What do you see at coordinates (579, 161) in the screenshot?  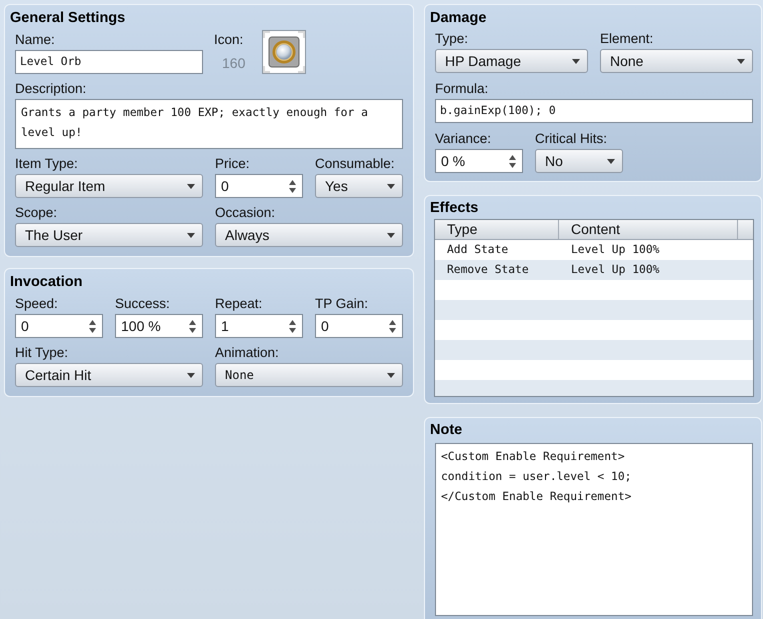 I see `critical-hits-dropdown: No` at bounding box center [579, 161].